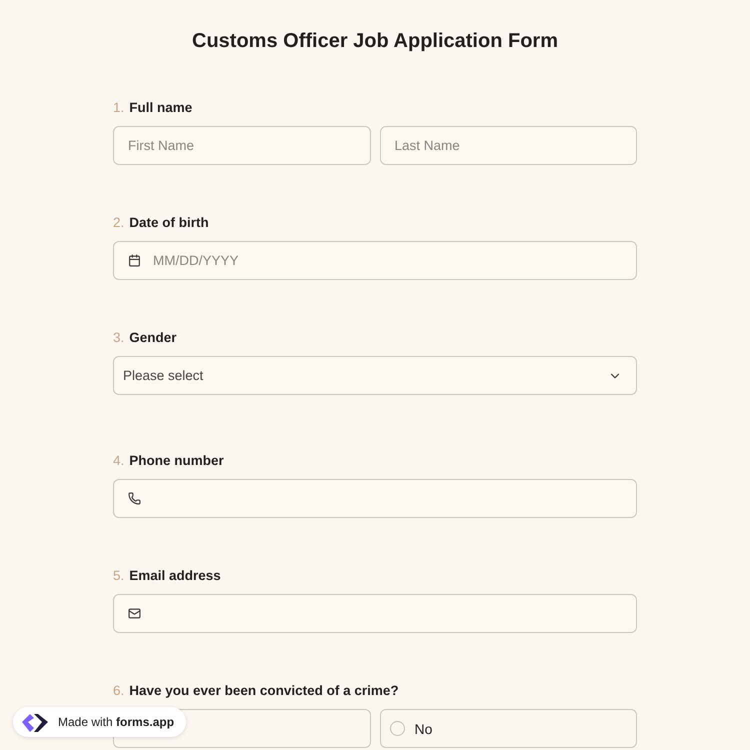  I want to click on text-field: First Name, so click(241, 145).